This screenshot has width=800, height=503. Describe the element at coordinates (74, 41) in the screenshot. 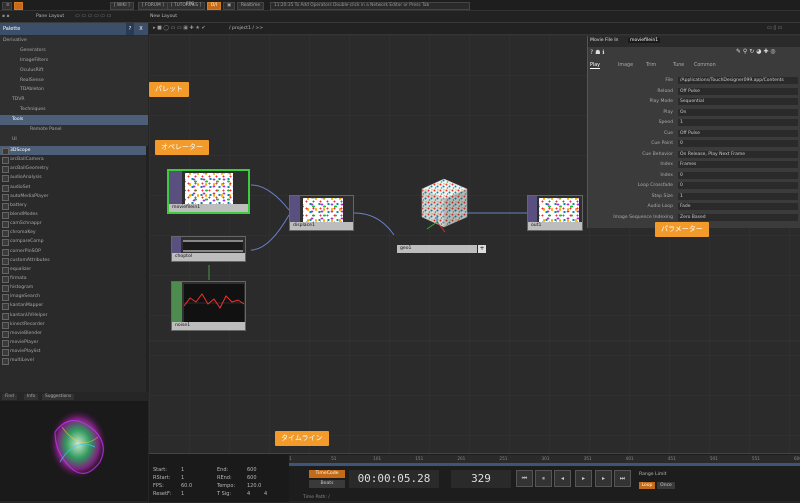

I see `palette-category: Derivative` at that location.